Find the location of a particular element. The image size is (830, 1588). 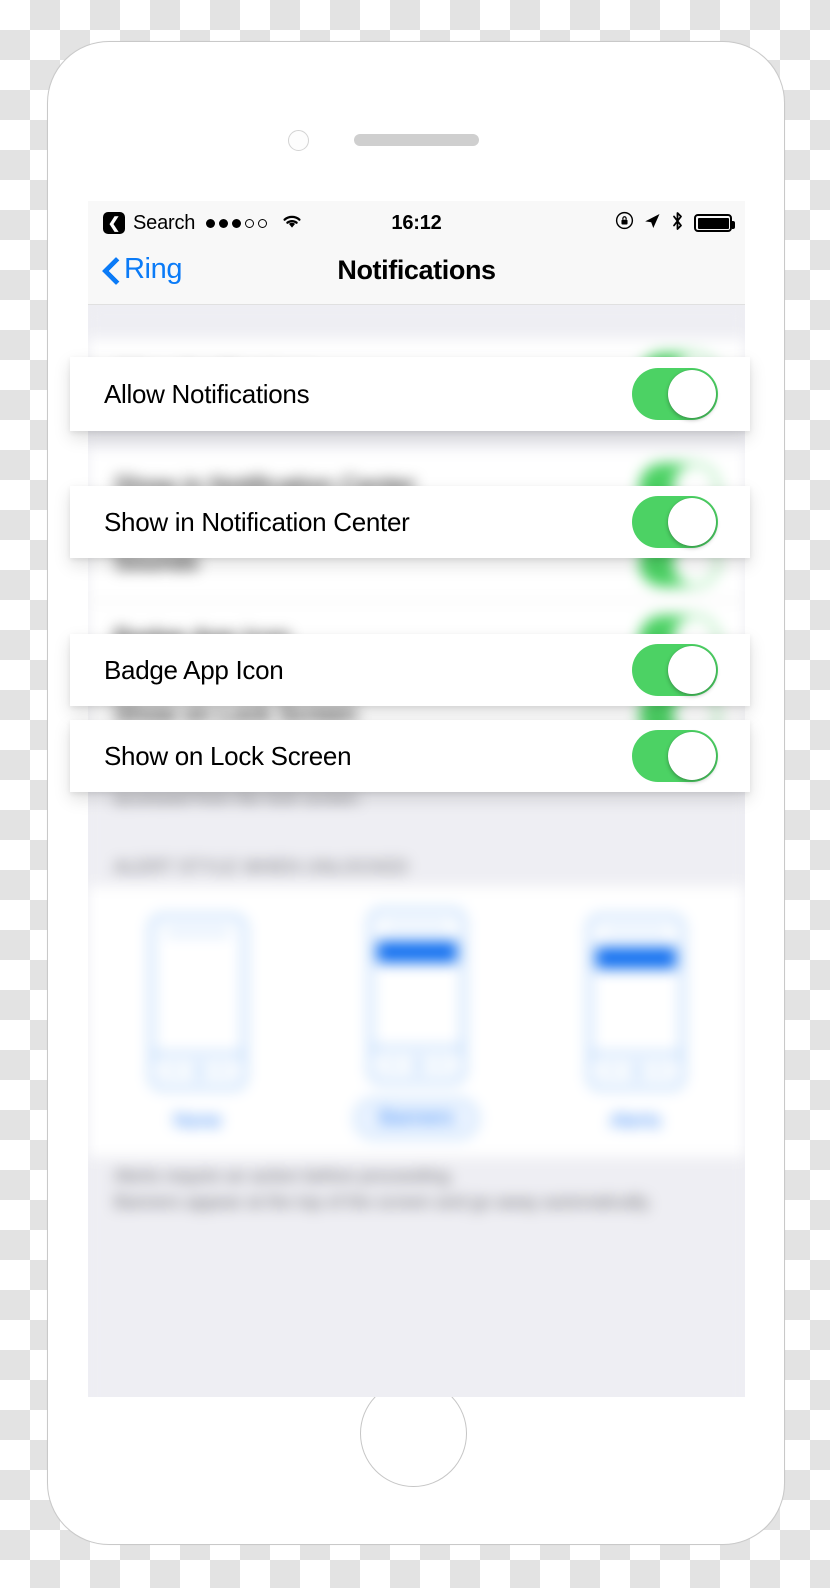

battery-icon is located at coordinates (714, 223).